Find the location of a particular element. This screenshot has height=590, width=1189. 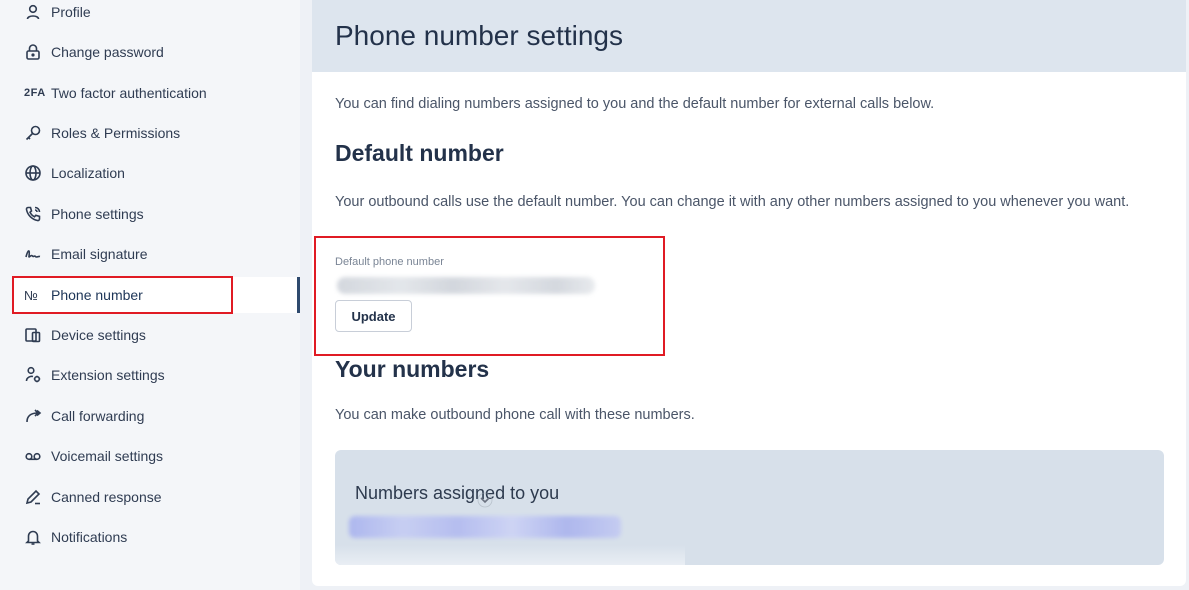

phone-icon is located at coordinates (33, 214).